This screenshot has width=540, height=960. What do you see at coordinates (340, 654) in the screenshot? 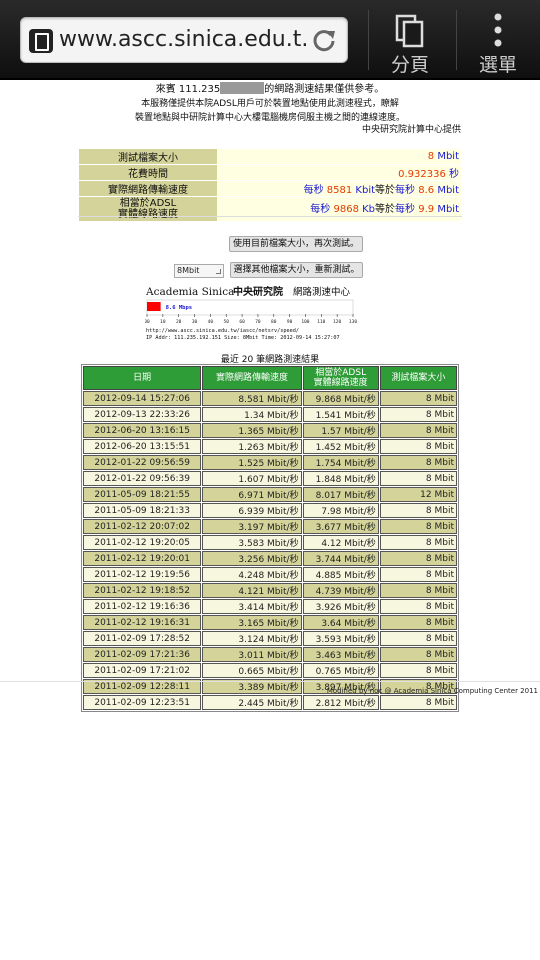
I see `history-adsl-cell: 3.463 Mbit/秒` at bounding box center [340, 654].